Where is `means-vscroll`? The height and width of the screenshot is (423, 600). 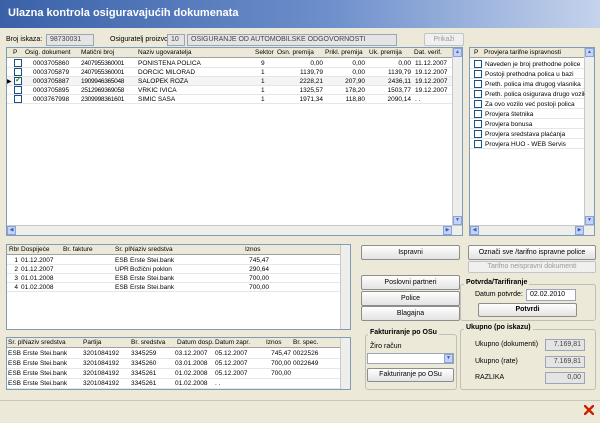 means-vscroll is located at coordinates (345, 363).